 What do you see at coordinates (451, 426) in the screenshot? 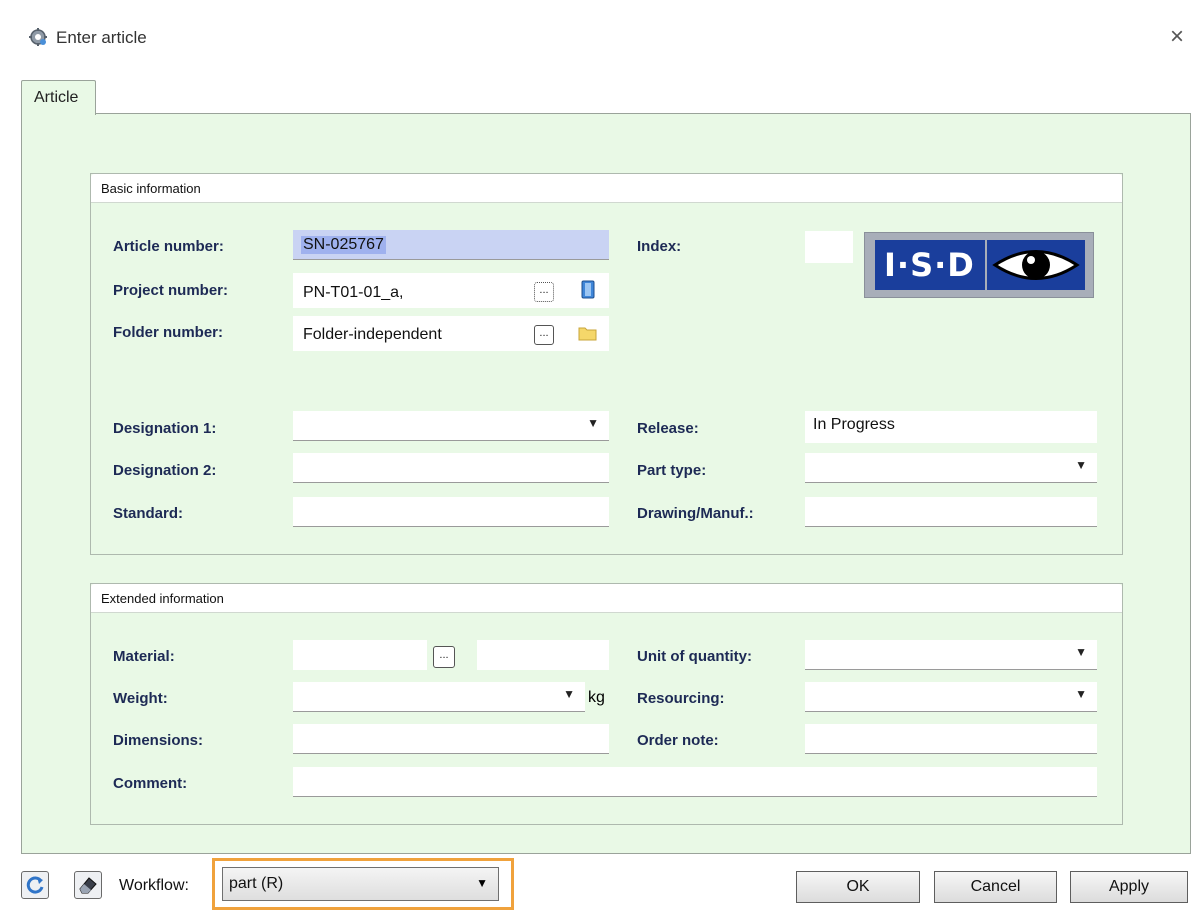
I see `designation1-select: ▼` at bounding box center [451, 426].